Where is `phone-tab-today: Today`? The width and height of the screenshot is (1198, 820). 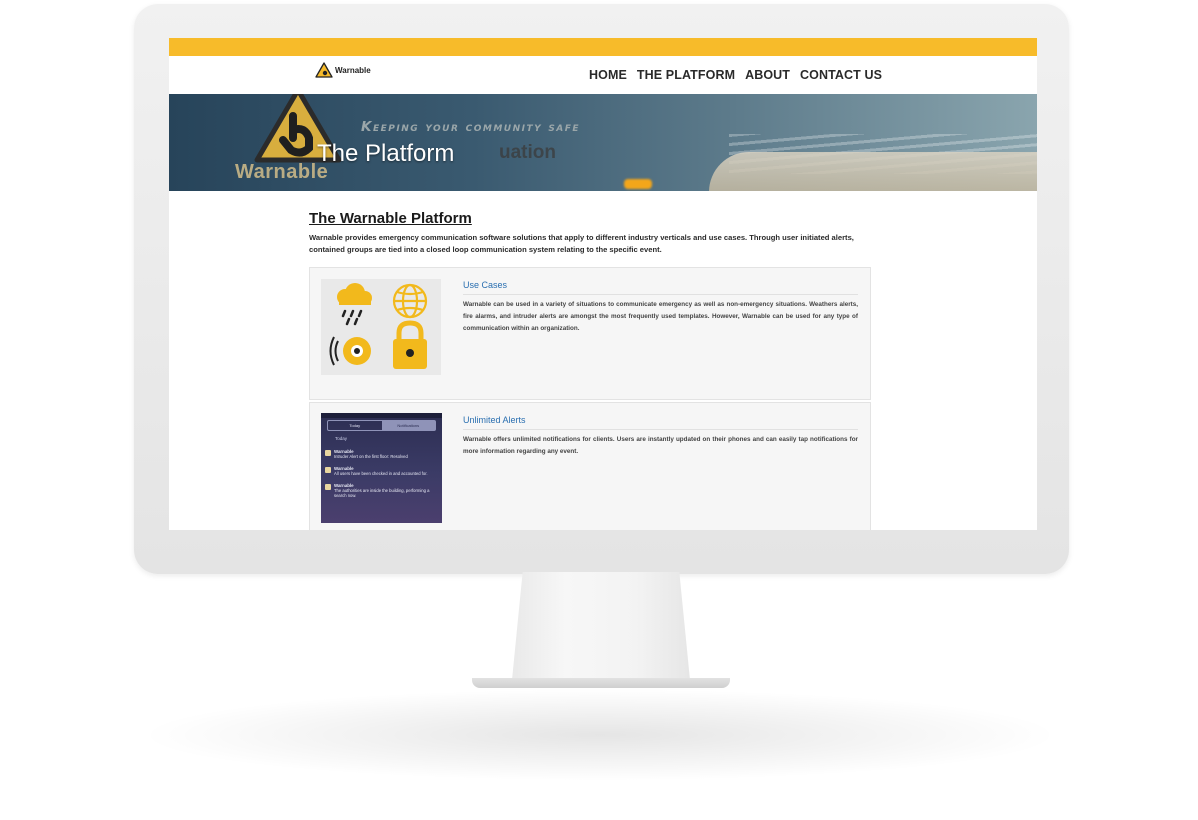
phone-tab-today: Today is located at coordinates (355, 425).